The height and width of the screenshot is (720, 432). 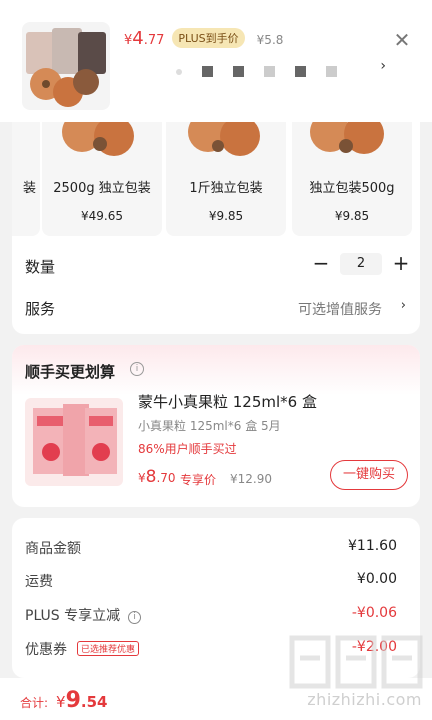 I want to click on variant-option: 1斤独立包装 ¥9.85, so click(x=226, y=179).